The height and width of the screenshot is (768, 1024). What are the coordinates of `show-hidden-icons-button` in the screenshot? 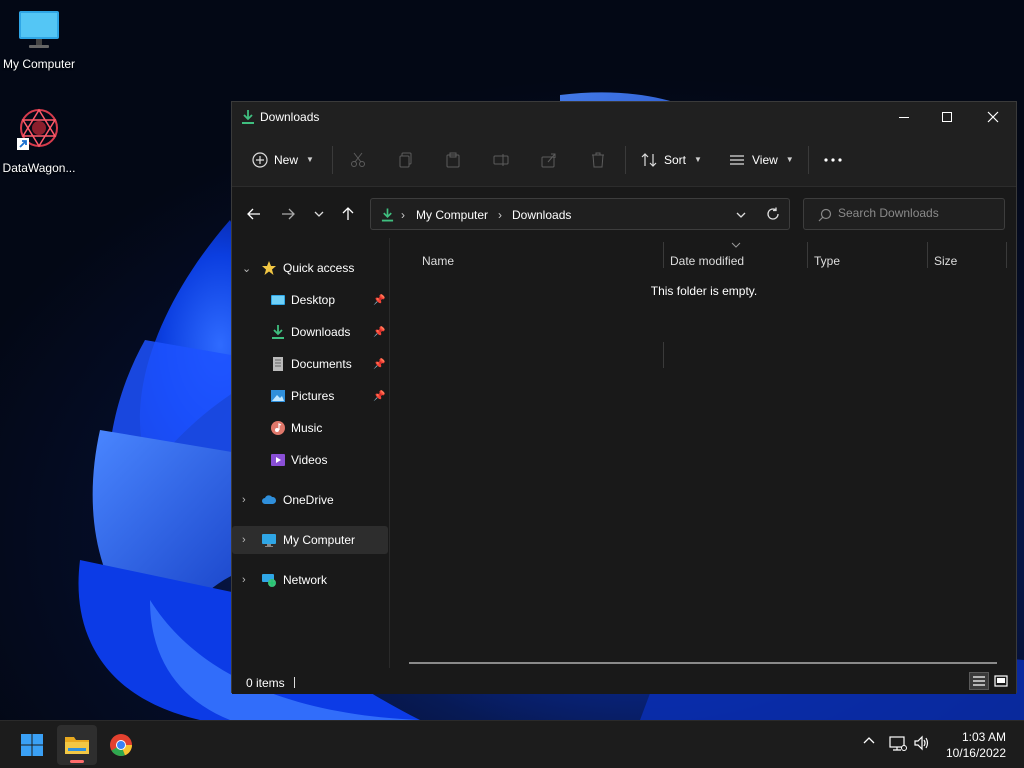 It's located at (869, 740).